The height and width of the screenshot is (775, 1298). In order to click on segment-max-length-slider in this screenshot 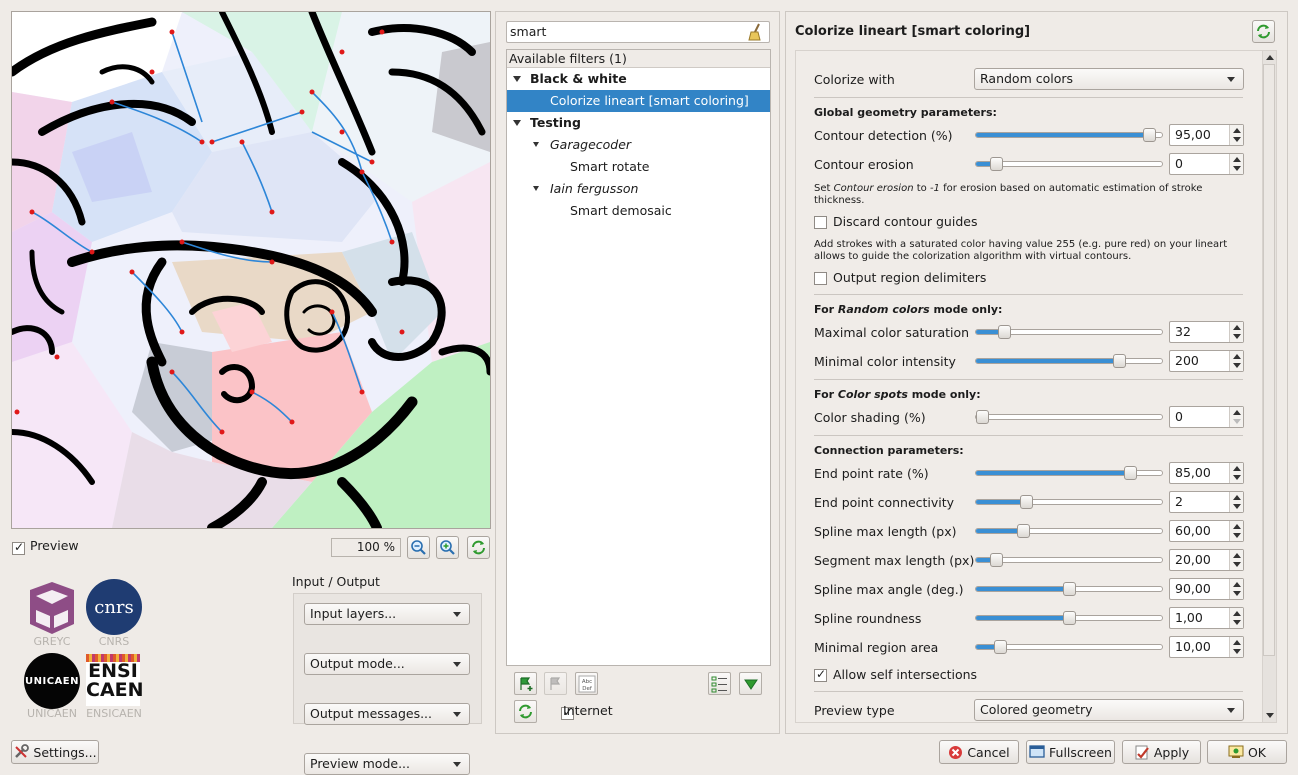, I will do `click(1069, 560)`.